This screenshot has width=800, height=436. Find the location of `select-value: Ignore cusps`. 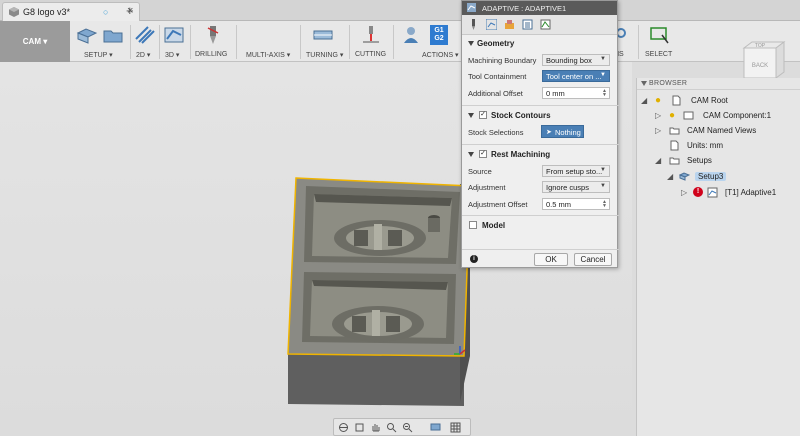

select-value: Ignore cusps is located at coordinates (567, 187).